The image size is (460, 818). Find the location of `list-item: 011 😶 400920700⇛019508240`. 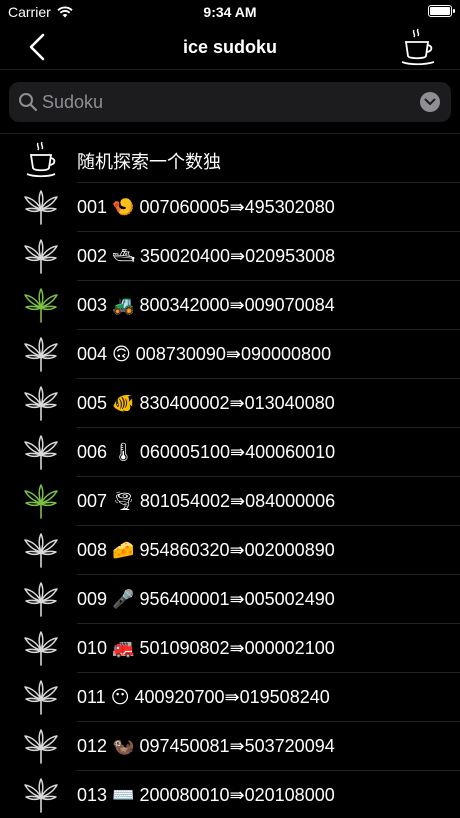

list-item: 011 😶 400920700⇛019508240 is located at coordinates (230, 697).